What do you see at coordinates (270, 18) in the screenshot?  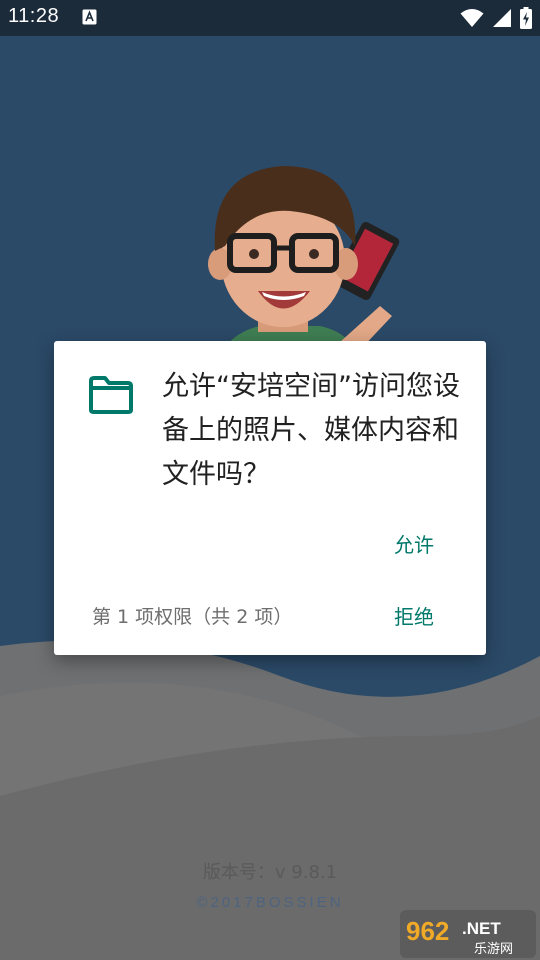 I see `status-bar: 11:28` at bounding box center [270, 18].